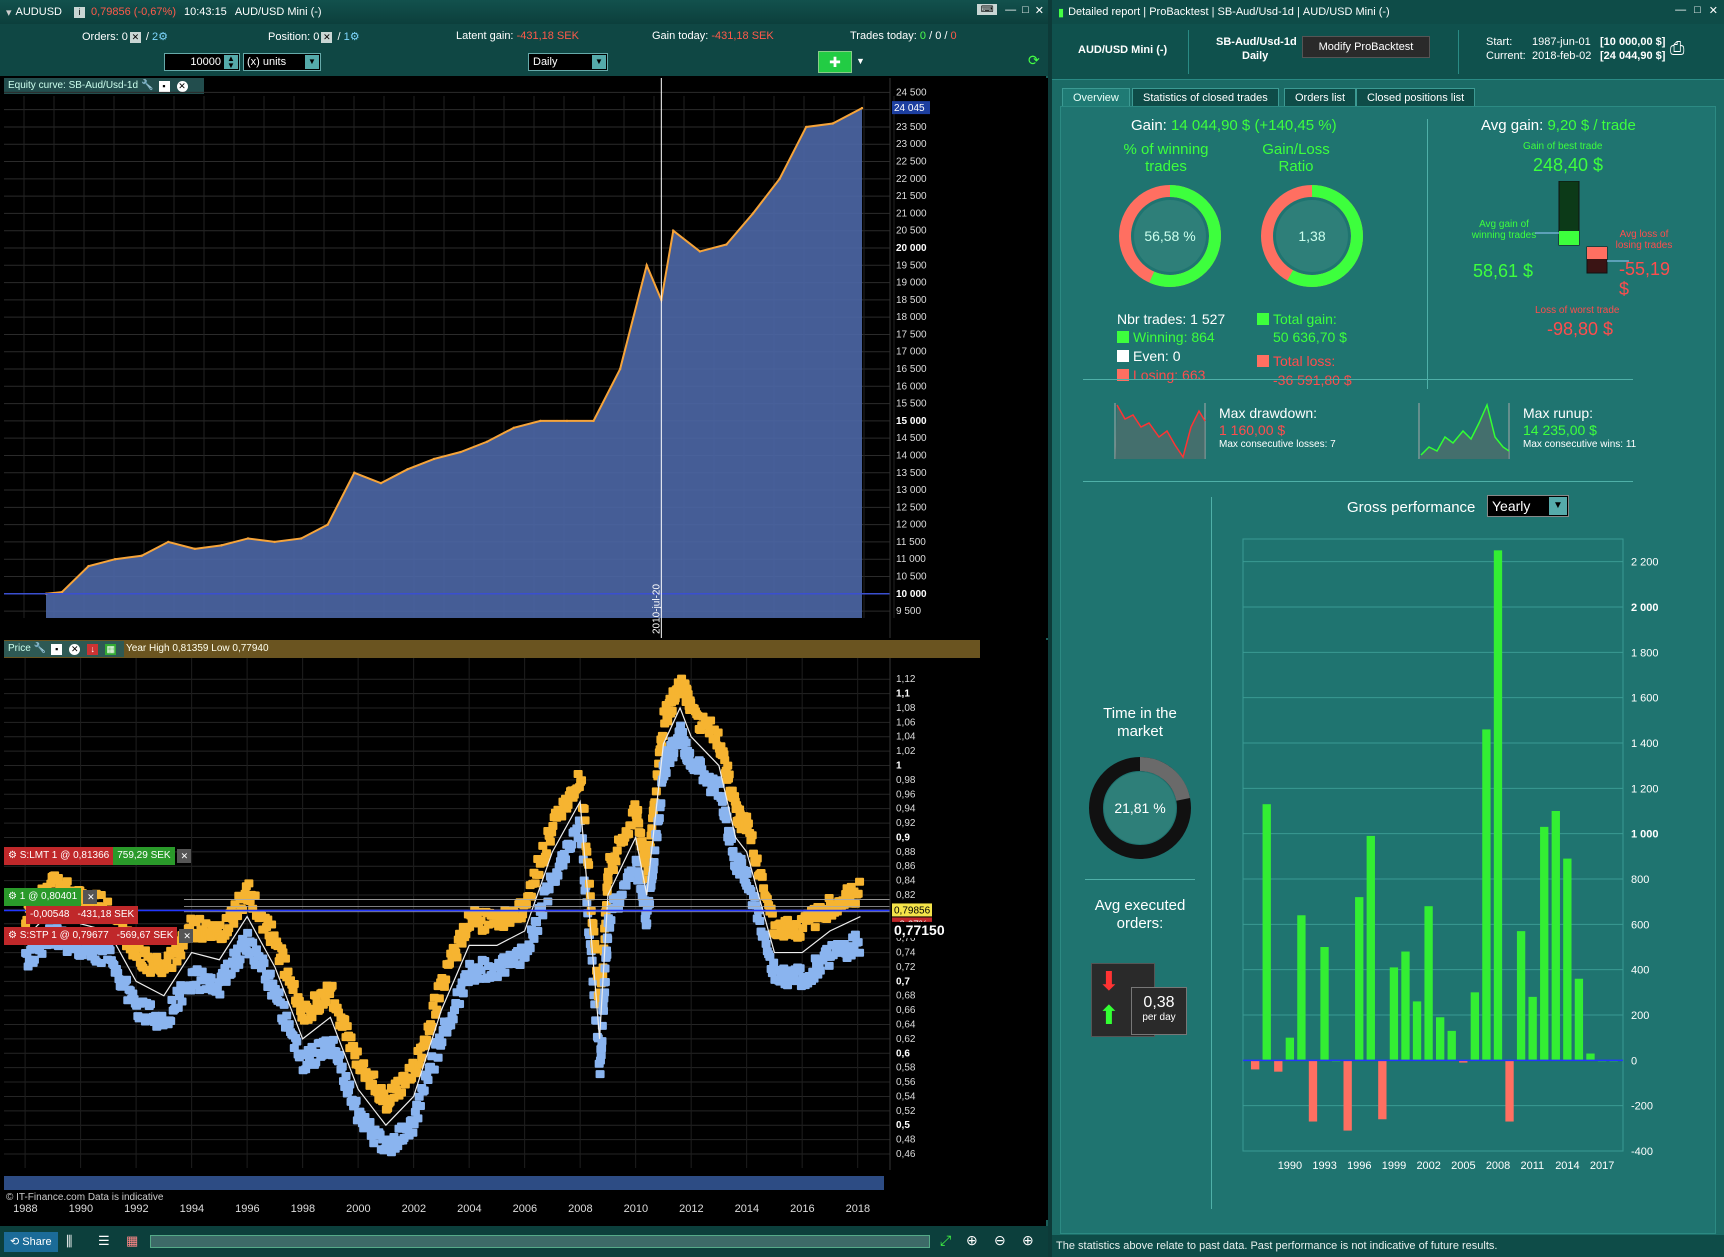 This screenshot has width=1724, height=1257. I want to click on candle-icon: ⫼, so click(69, 1241).